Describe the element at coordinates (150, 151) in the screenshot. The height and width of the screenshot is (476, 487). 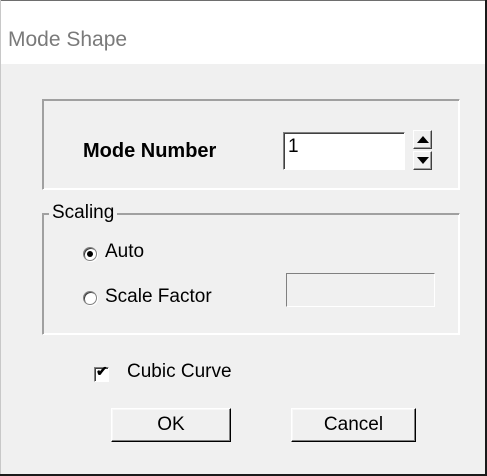
I see `mode-number-label: Mode Number` at that location.